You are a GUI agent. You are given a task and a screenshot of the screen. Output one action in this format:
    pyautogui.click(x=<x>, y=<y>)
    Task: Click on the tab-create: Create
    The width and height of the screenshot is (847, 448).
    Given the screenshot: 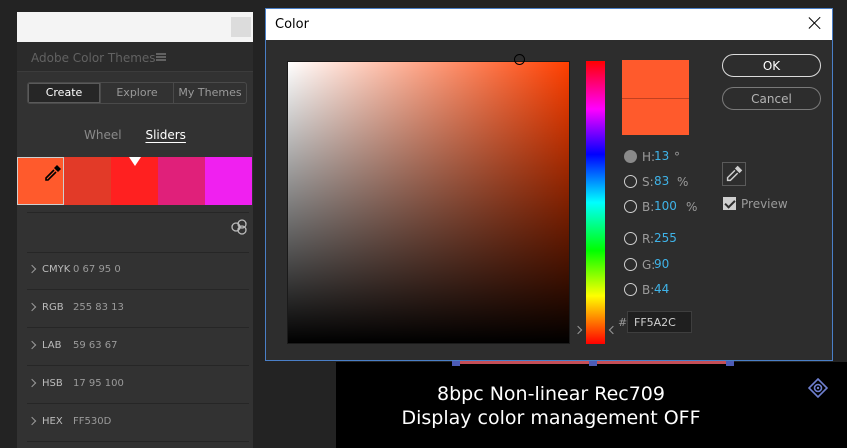 What is the action you would take?
    pyautogui.click(x=64, y=93)
    